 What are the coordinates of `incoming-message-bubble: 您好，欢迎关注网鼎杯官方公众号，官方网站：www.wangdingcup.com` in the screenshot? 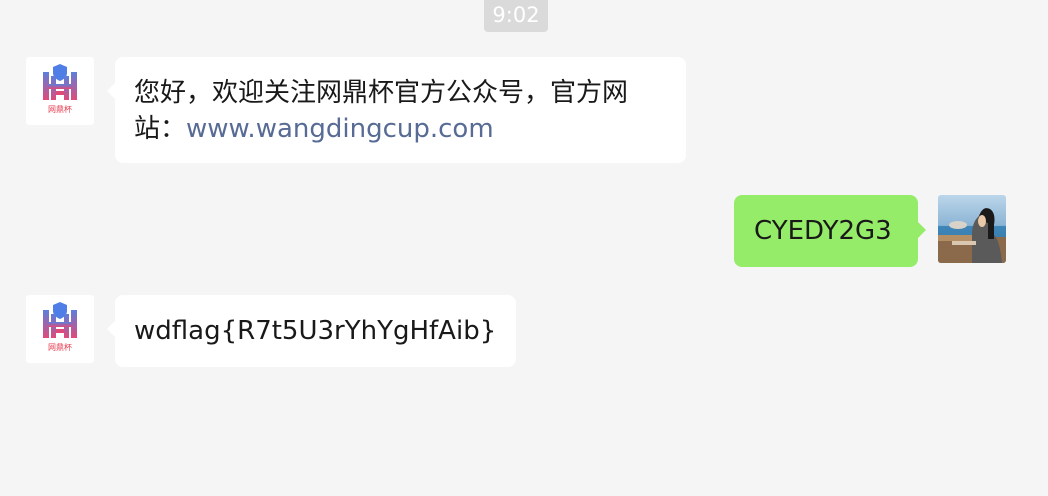 It's located at (396, 110).